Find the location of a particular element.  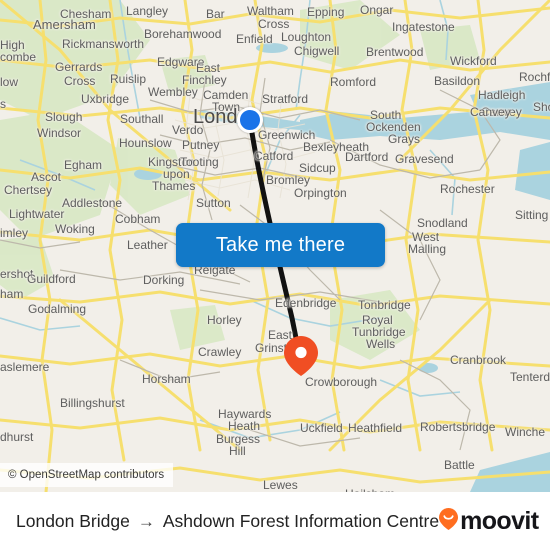

map-label: Egham is located at coordinates (83, 165).